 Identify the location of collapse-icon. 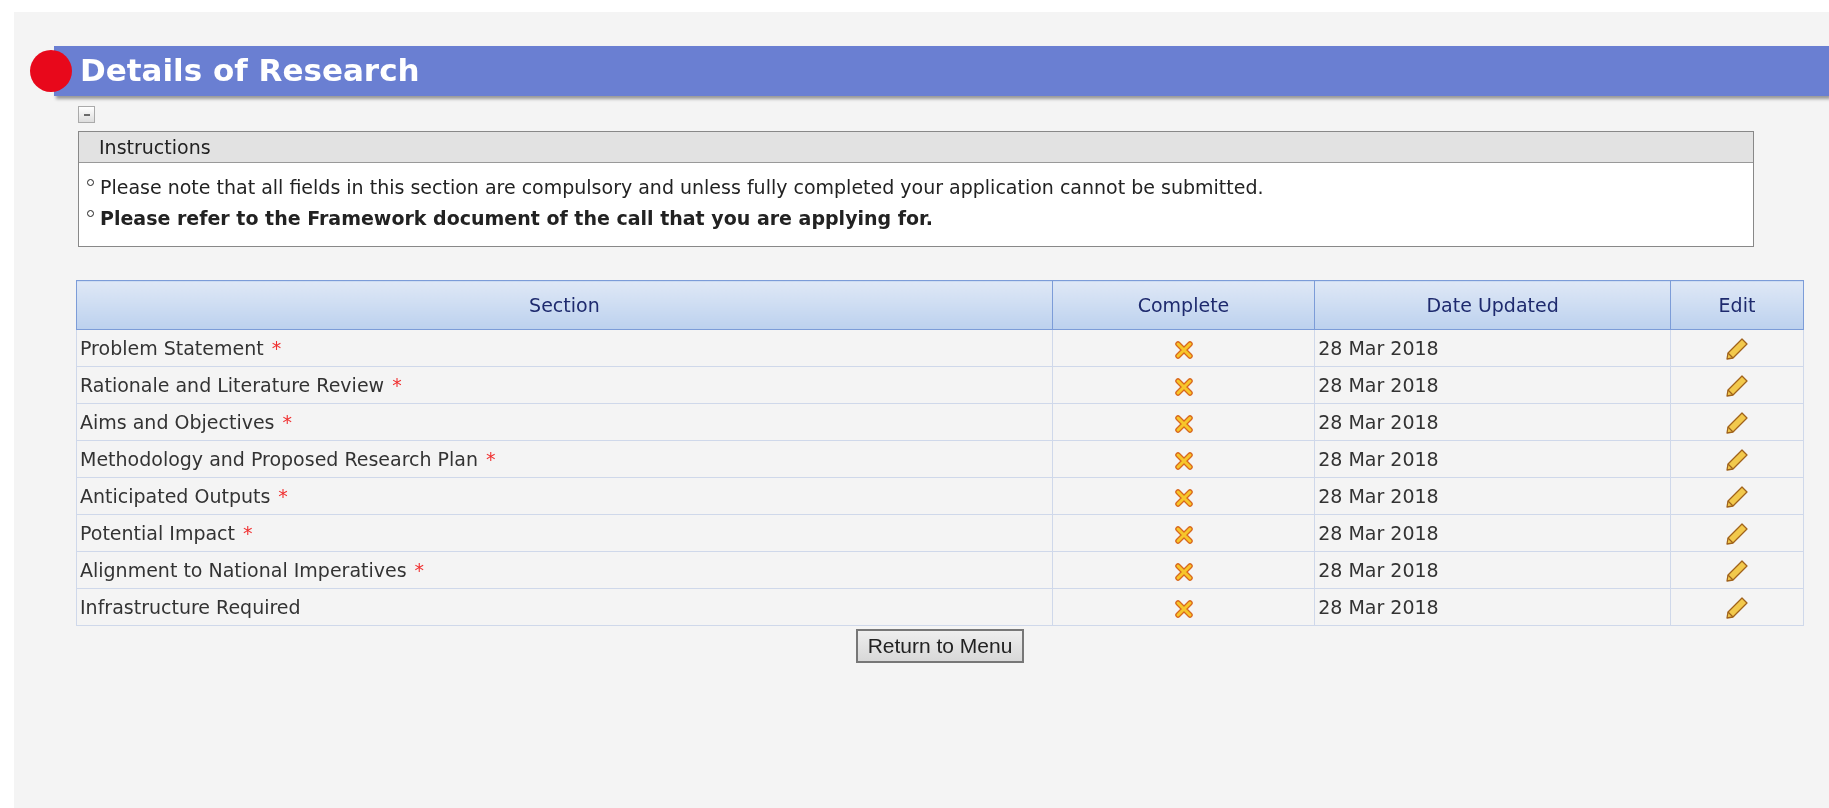
(86, 114).